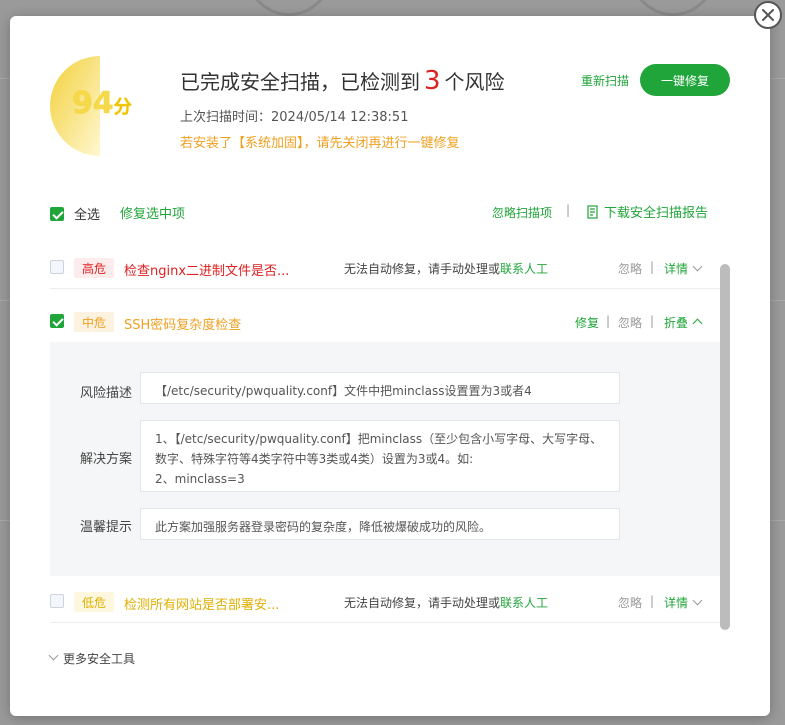  What do you see at coordinates (683, 322) in the screenshot?
I see `collapse-toggle: 折叠` at bounding box center [683, 322].